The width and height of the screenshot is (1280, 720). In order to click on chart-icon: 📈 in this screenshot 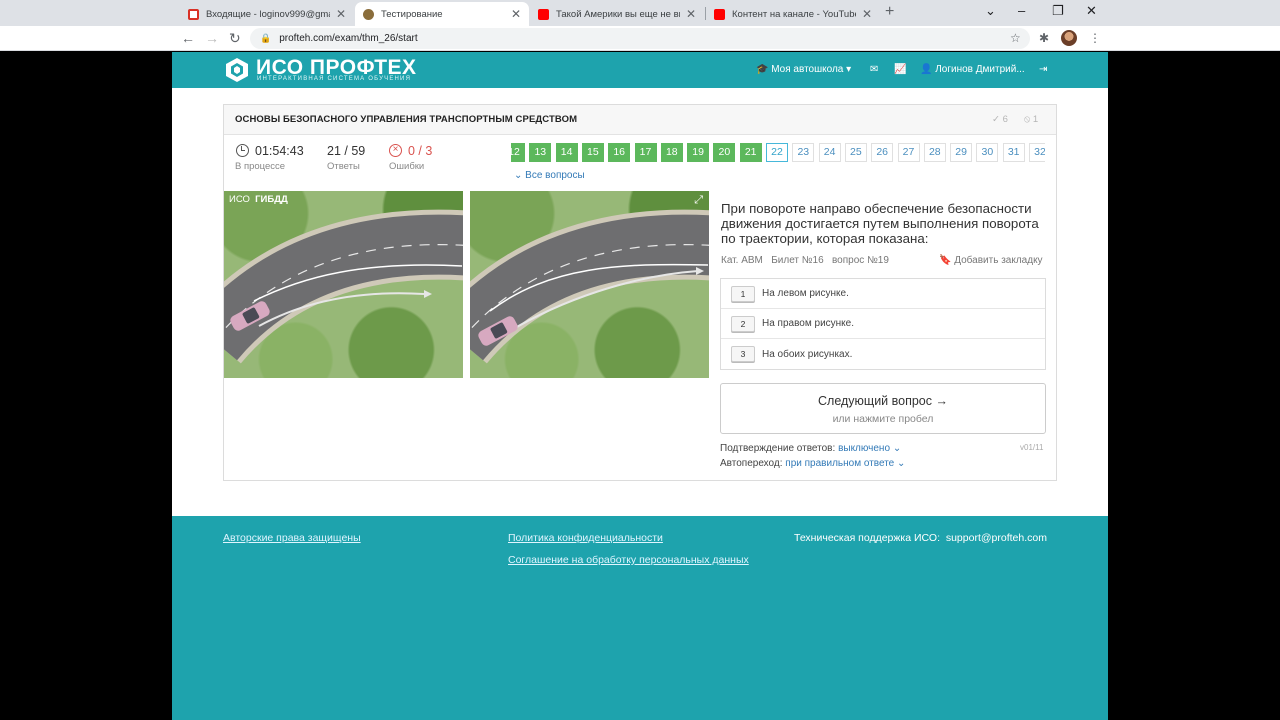, I will do `click(900, 69)`.